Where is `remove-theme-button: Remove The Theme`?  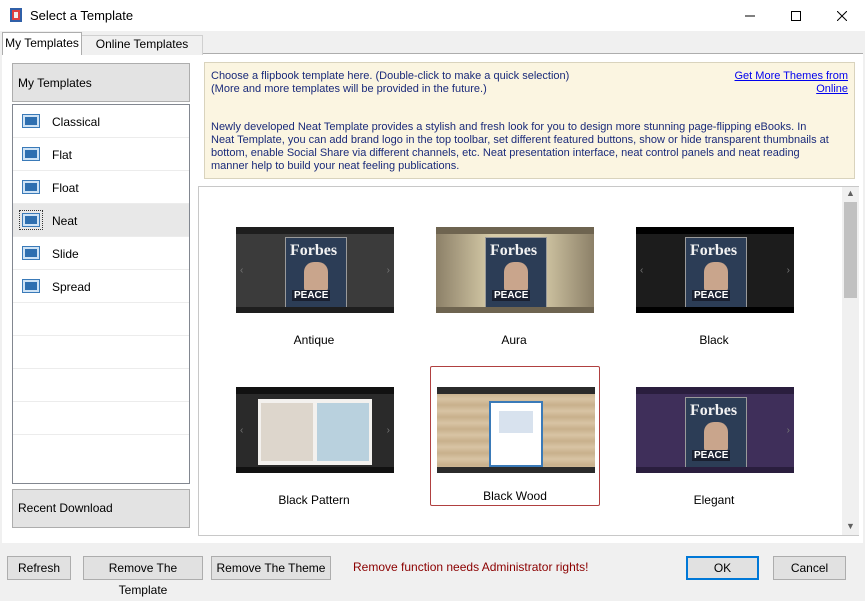
remove-theme-button: Remove The Theme is located at coordinates (271, 568).